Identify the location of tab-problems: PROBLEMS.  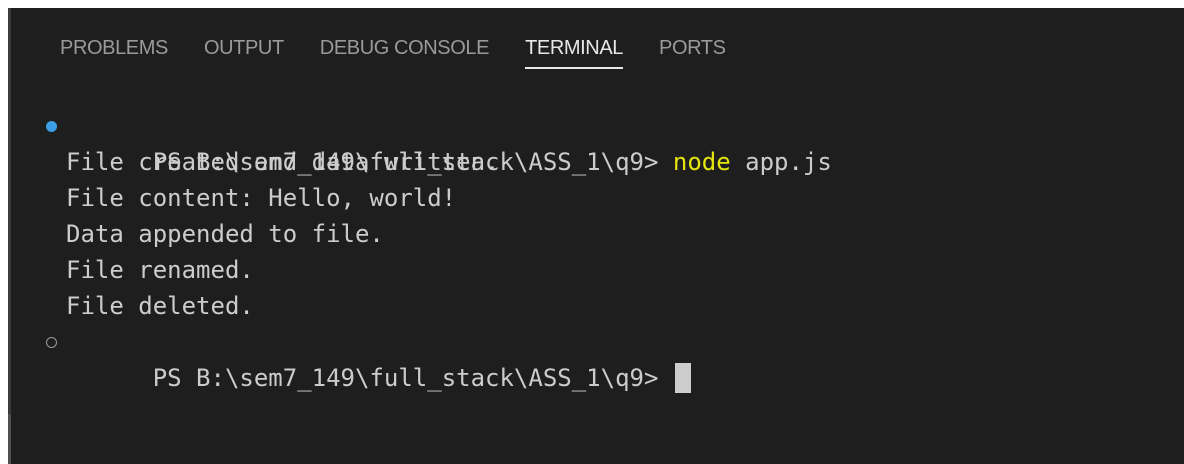
(114, 48).